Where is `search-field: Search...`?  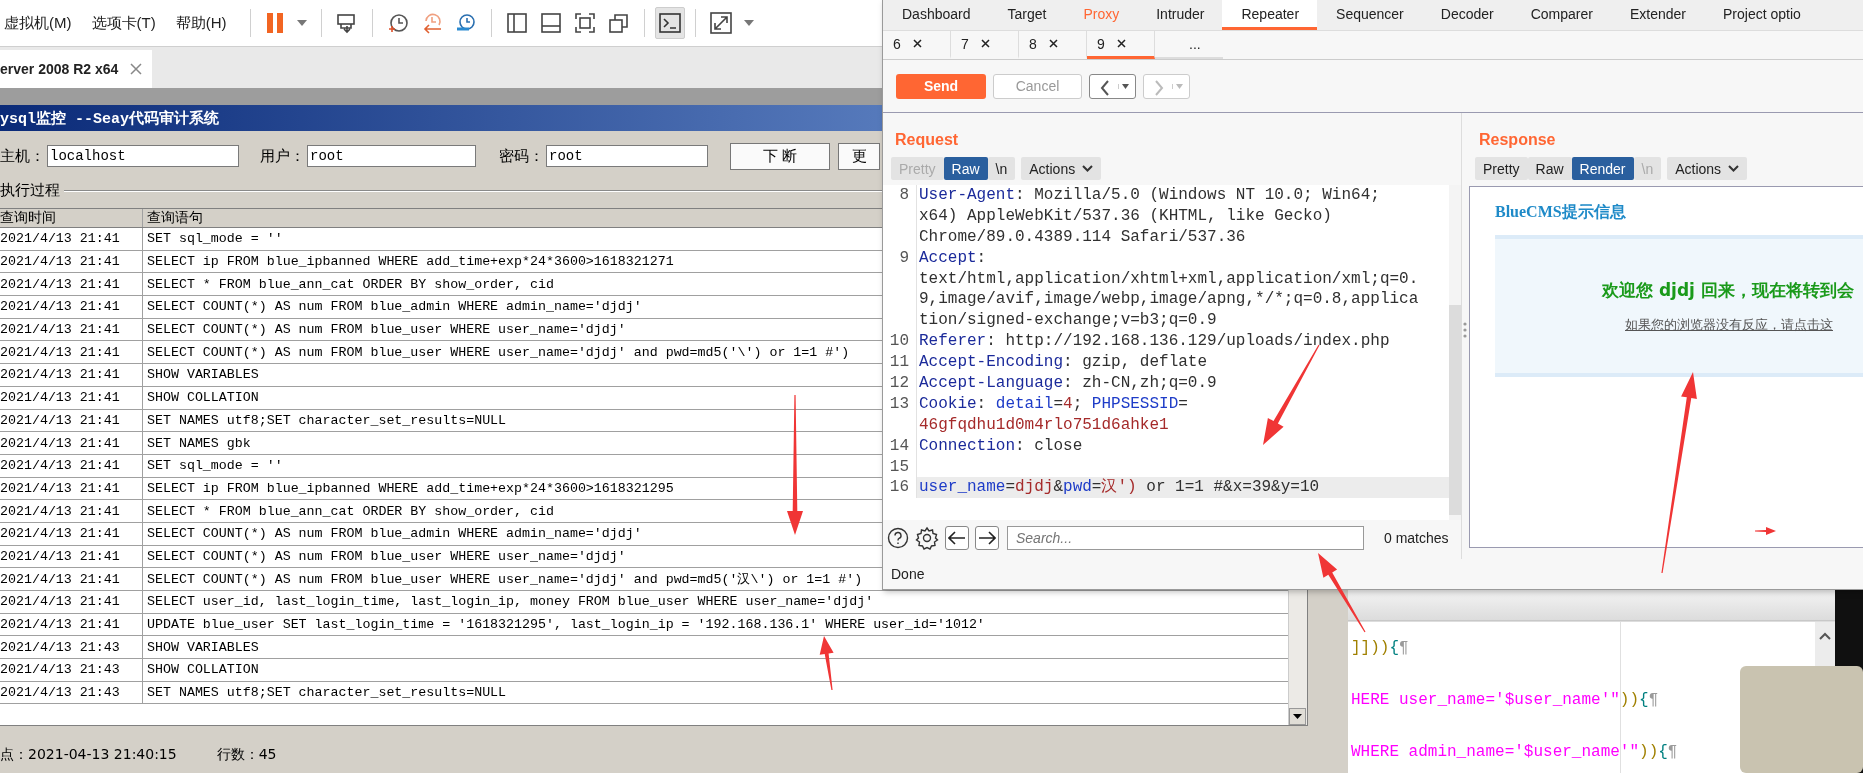 search-field: Search... is located at coordinates (1185, 538).